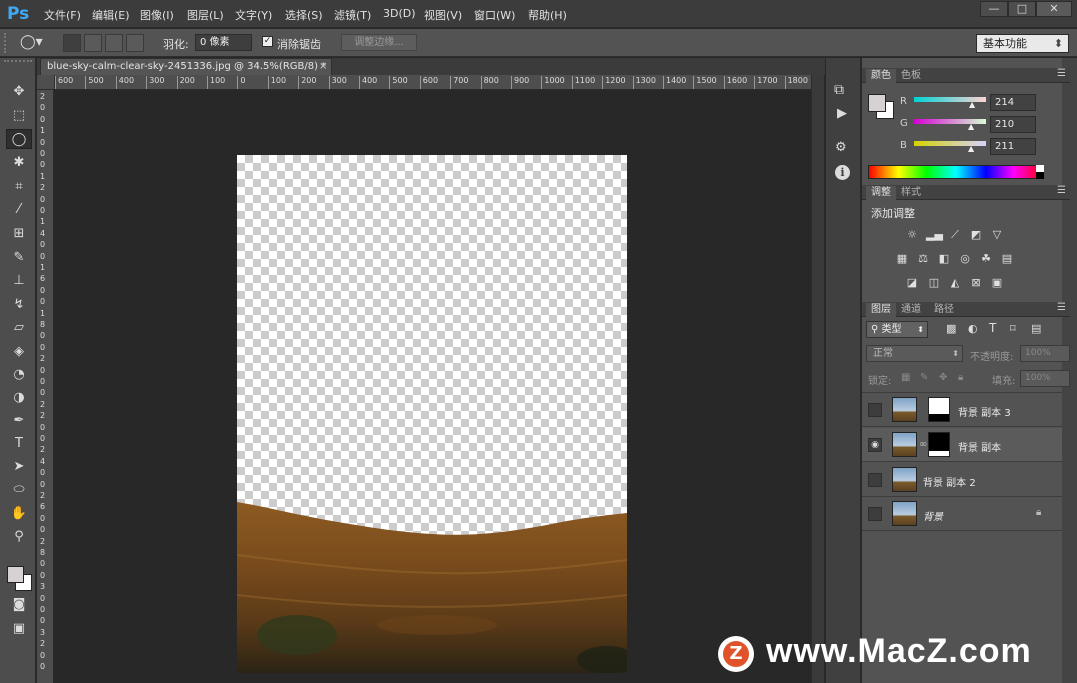 Image resolution: width=1077 pixels, height=683 pixels. What do you see at coordinates (962, 410) in the screenshot?
I see `layer-row: 背景 副本 3` at bounding box center [962, 410].